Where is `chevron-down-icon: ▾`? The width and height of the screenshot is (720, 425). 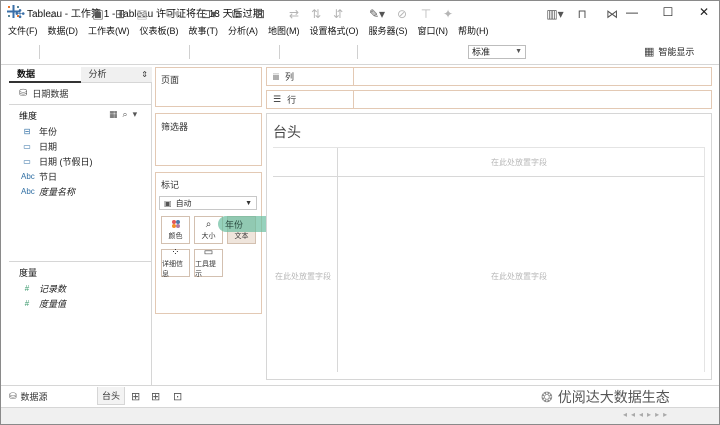 chevron-down-icon: ▾ is located at coordinates (135, 114).